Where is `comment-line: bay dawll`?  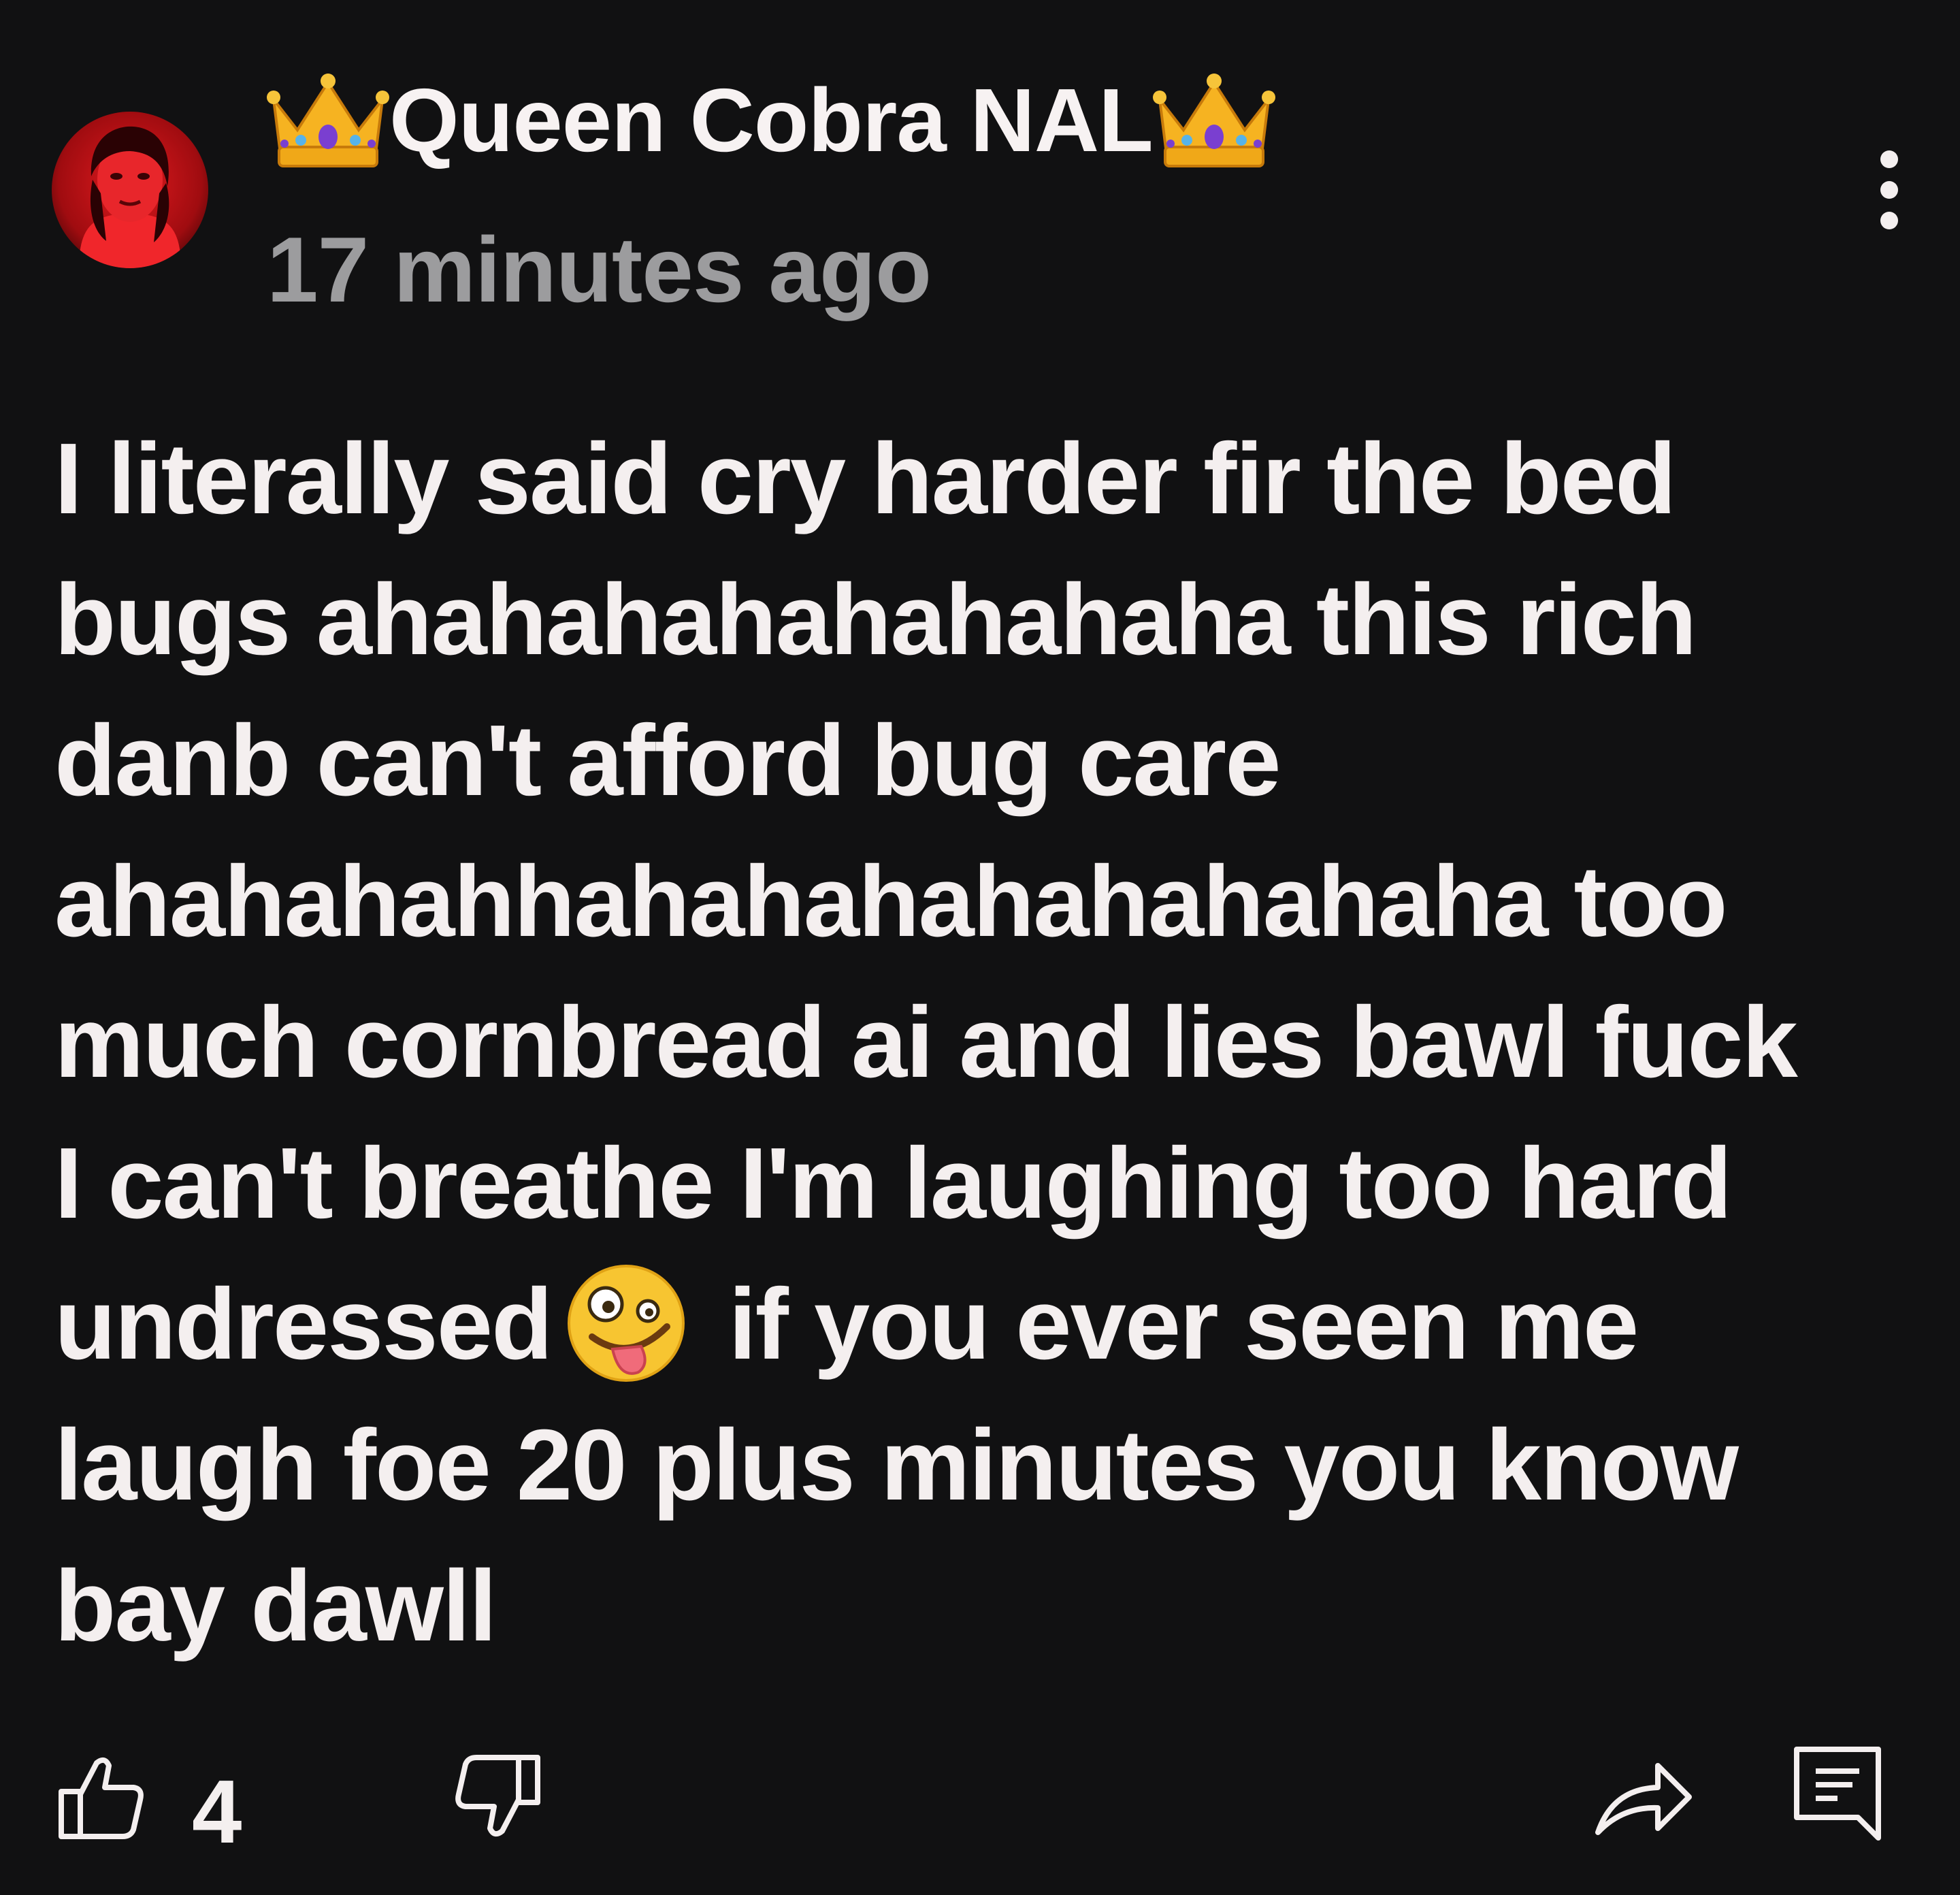 comment-line: bay dawll is located at coordinates (276, 1606).